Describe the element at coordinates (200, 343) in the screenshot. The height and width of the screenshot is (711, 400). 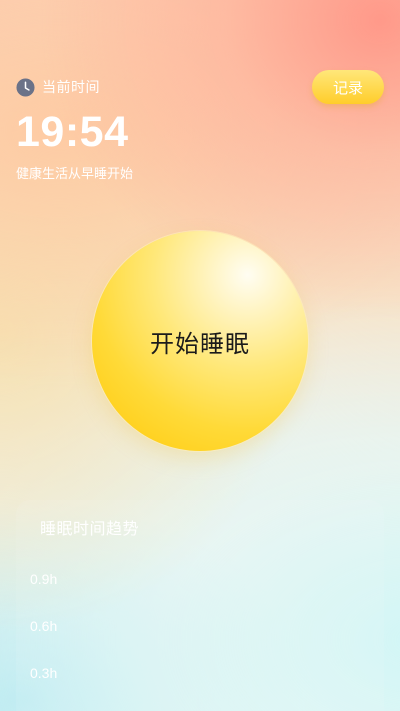
I see `start-sleep-label: 开始睡眠` at that location.